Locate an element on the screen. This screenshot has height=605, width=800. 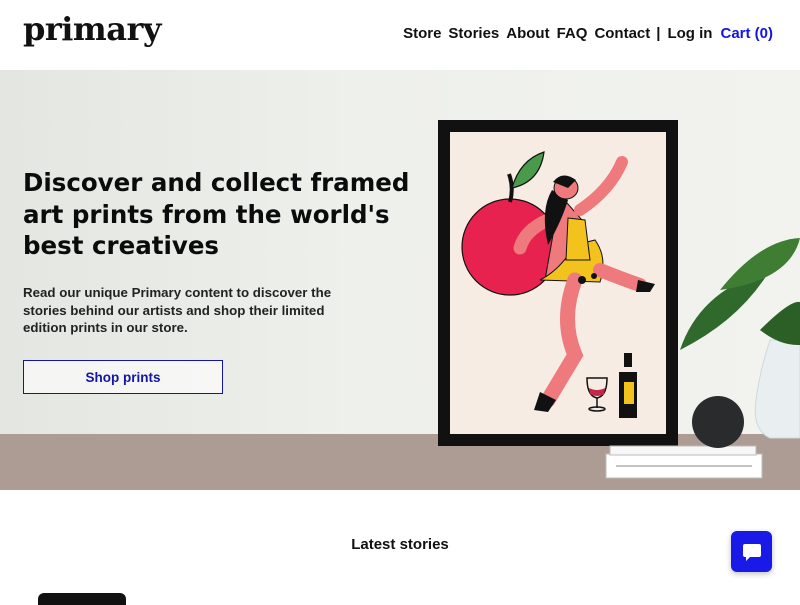
nav-store-link: Store is located at coordinates (422, 33).